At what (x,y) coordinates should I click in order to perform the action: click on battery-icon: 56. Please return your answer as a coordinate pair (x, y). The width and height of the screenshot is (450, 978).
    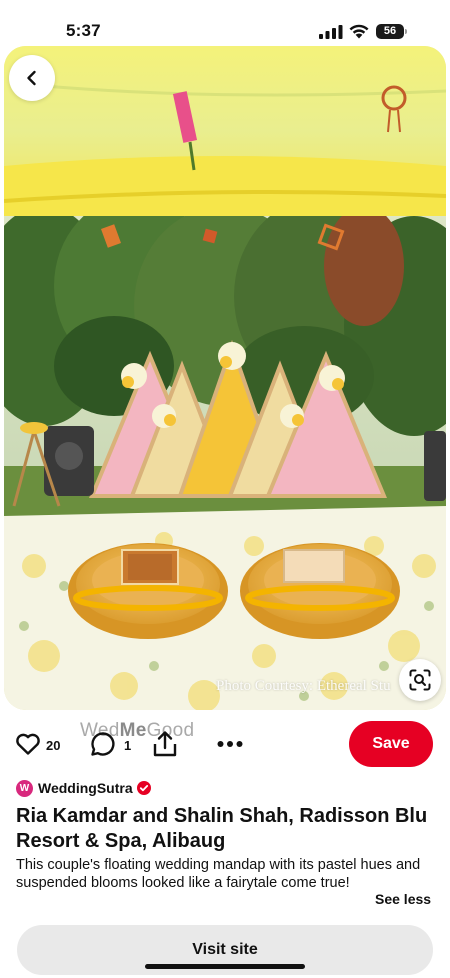
    Looking at the image, I should click on (392, 32).